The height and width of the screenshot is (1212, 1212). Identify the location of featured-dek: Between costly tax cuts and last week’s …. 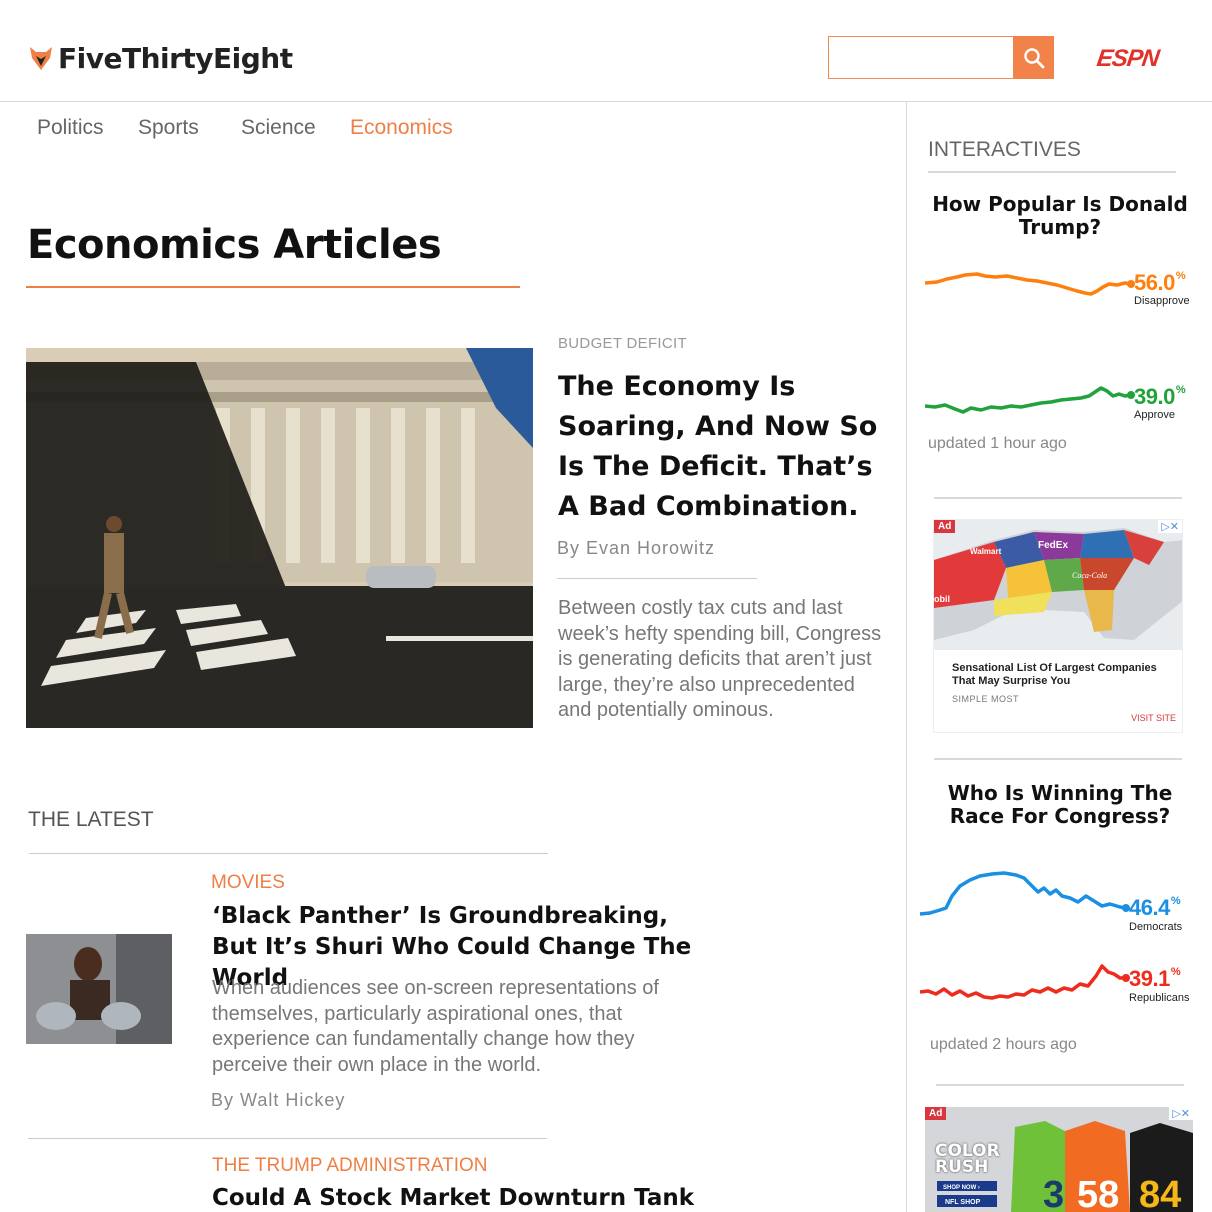
(720, 659).